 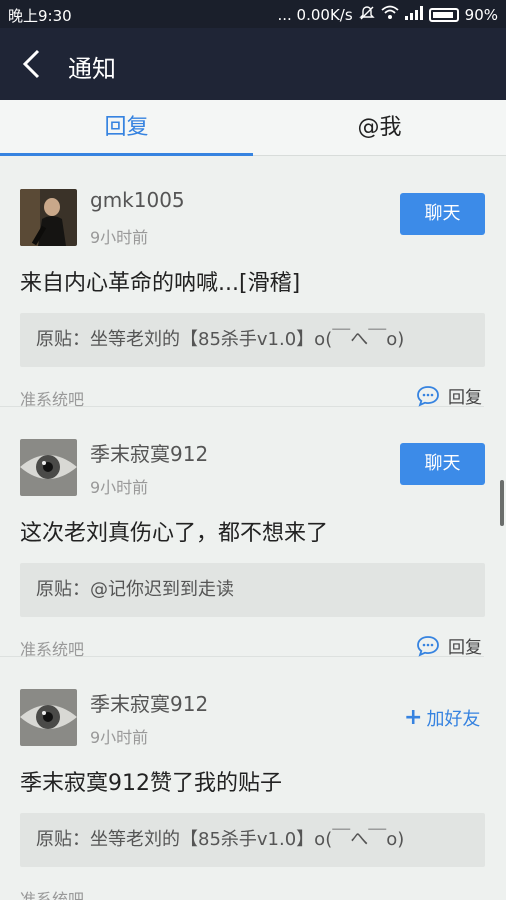 I want to click on username: gmk1005, so click(x=137, y=200).